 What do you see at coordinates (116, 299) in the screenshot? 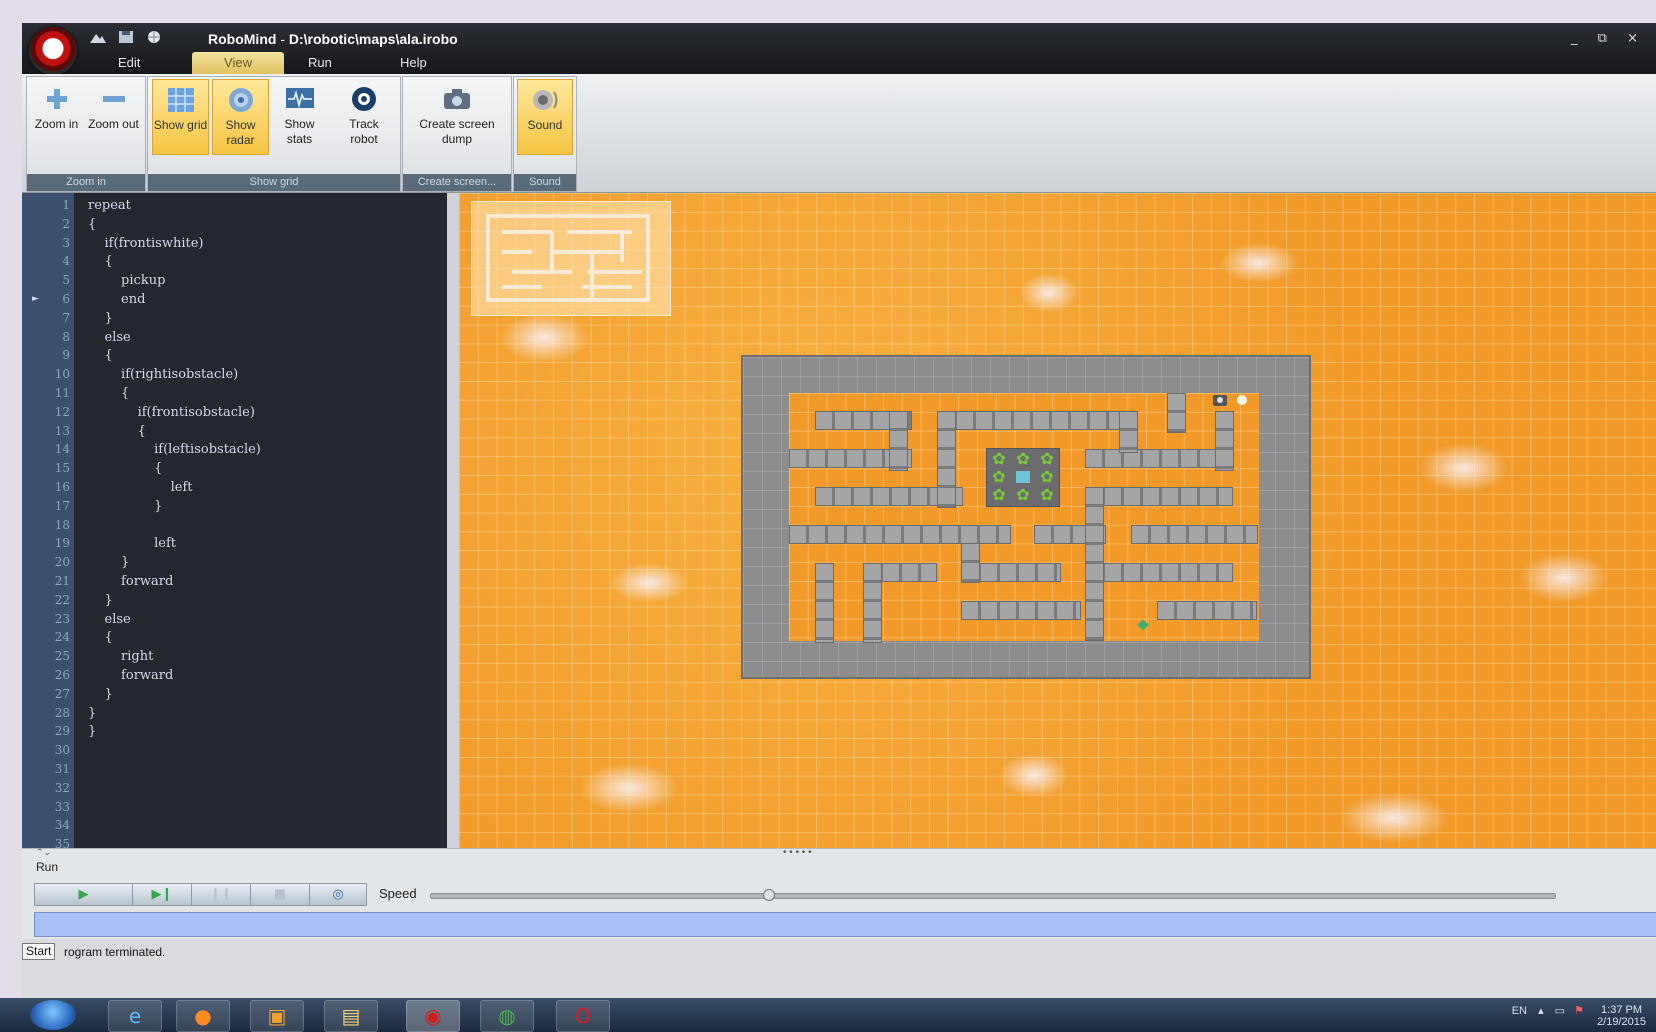
I see `code-line: end` at bounding box center [116, 299].